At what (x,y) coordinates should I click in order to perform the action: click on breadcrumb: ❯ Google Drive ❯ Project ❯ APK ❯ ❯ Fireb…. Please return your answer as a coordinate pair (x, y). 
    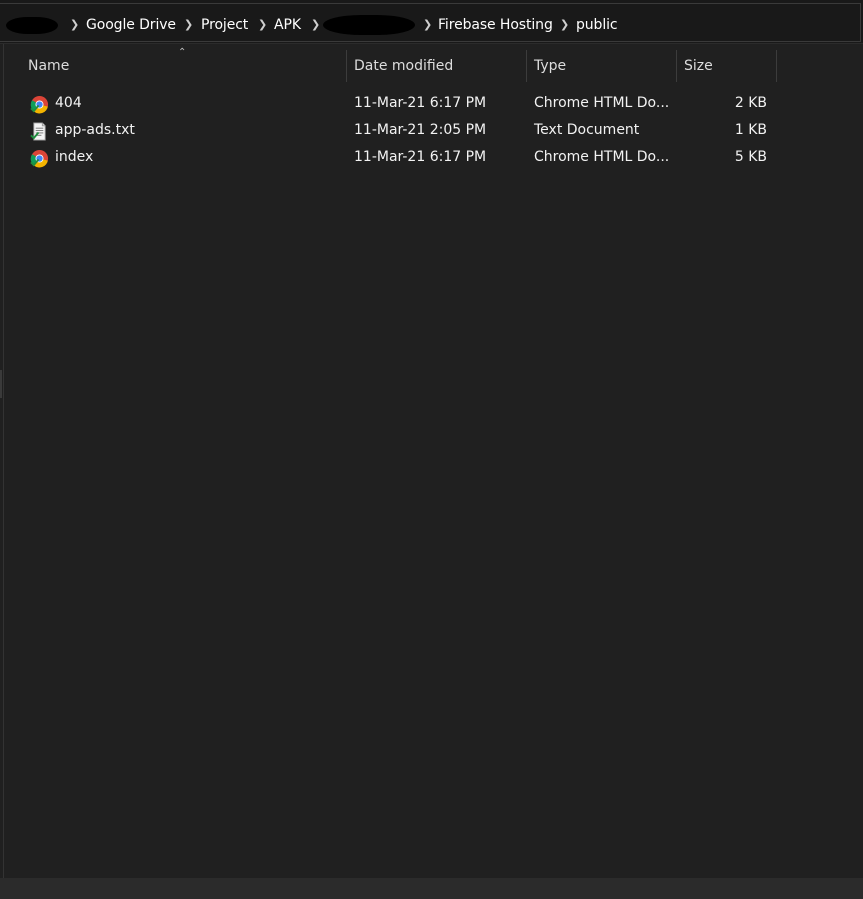
    Looking at the image, I should click on (430, 22).